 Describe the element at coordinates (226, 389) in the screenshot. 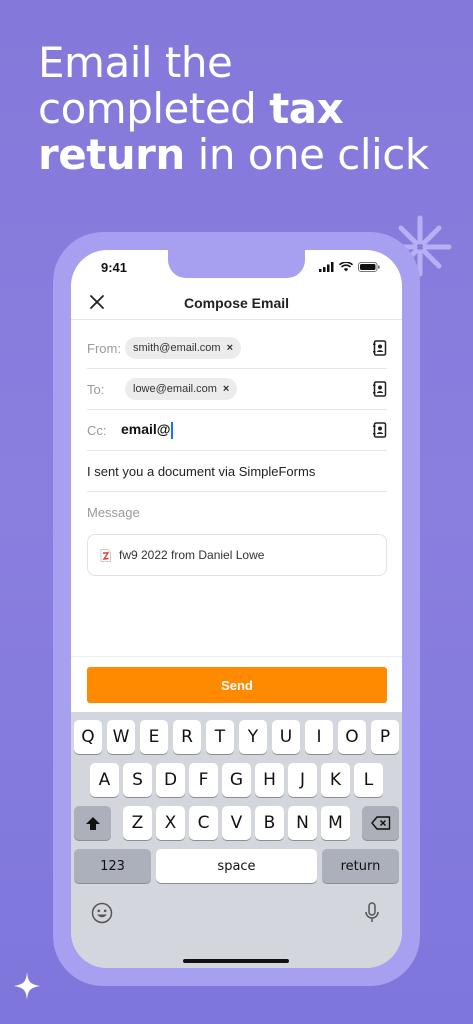

I see `remove-to-icon: ×` at that location.